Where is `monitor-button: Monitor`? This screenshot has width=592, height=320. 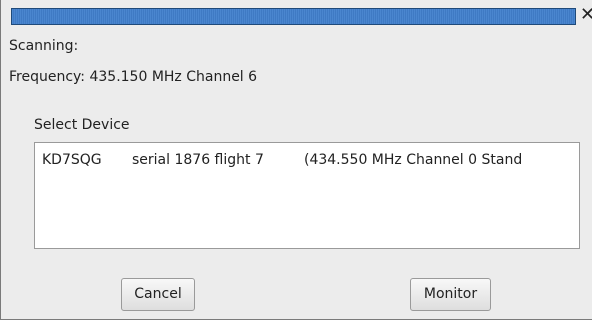
monitor-button: Monitor is located at coordinates (450, 294).